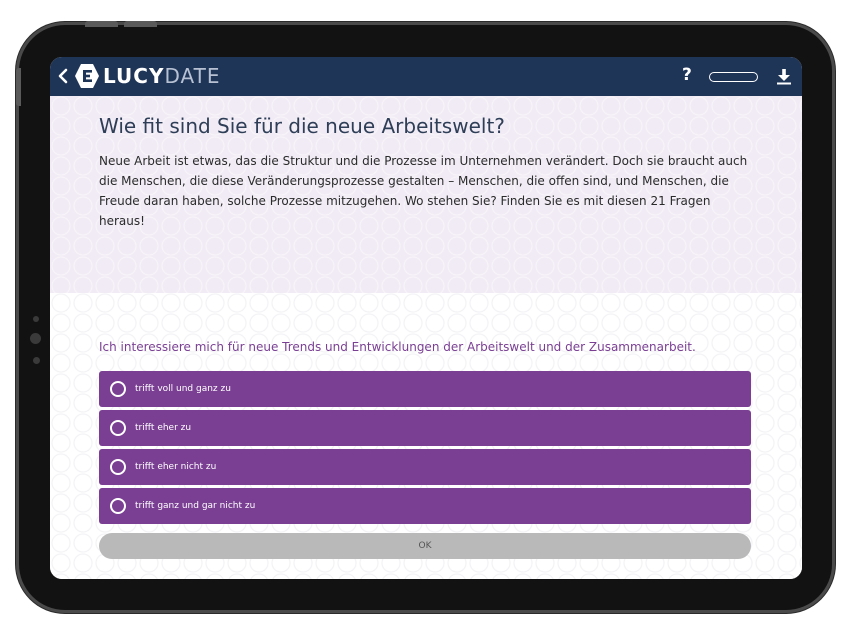 The image size is (850, 635). What do you see at coordinates (425, 506) in the screenshot?
I see `answer-option: trifft ganz und gar nicht zu` at bounding box center [425, 506].